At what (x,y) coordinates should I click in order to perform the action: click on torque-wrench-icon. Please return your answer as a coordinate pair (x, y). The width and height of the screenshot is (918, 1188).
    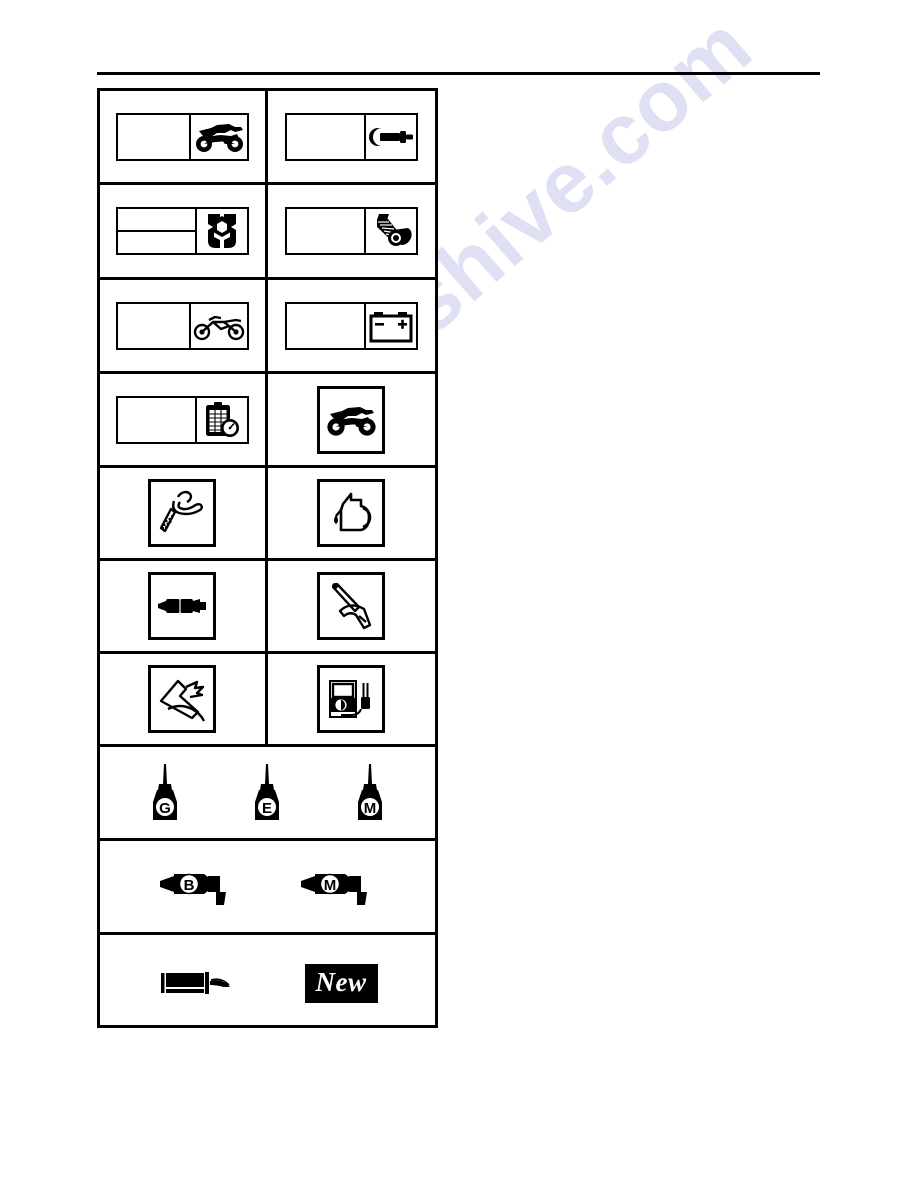
    Looking at the image, I should click on (351, 606).